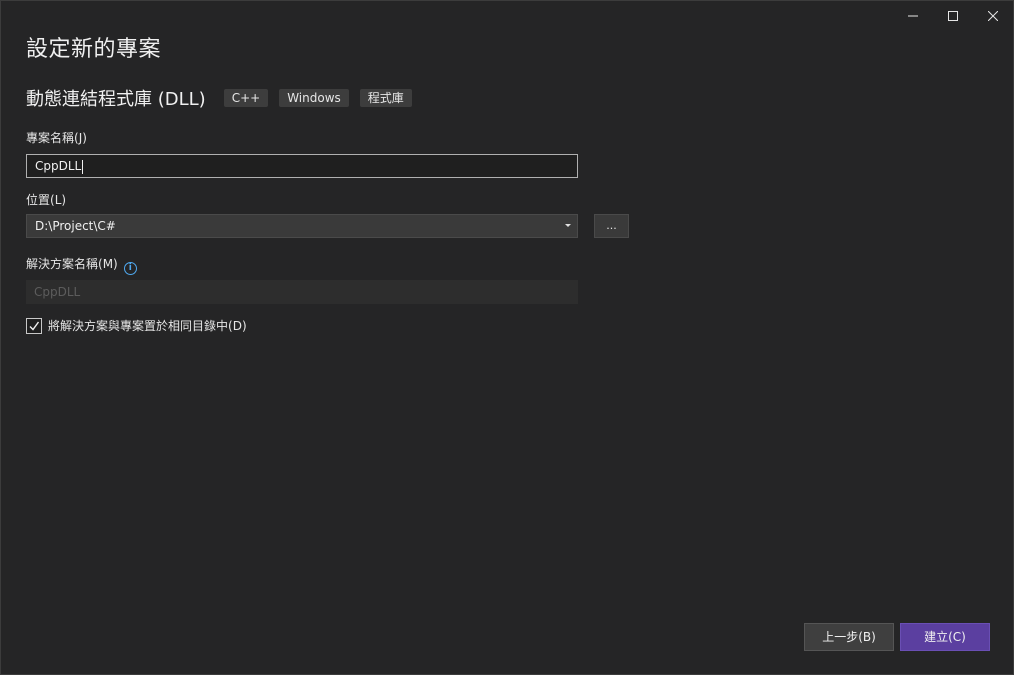  I want to click on location-value: D:\Project\C#, so click(75, 226).